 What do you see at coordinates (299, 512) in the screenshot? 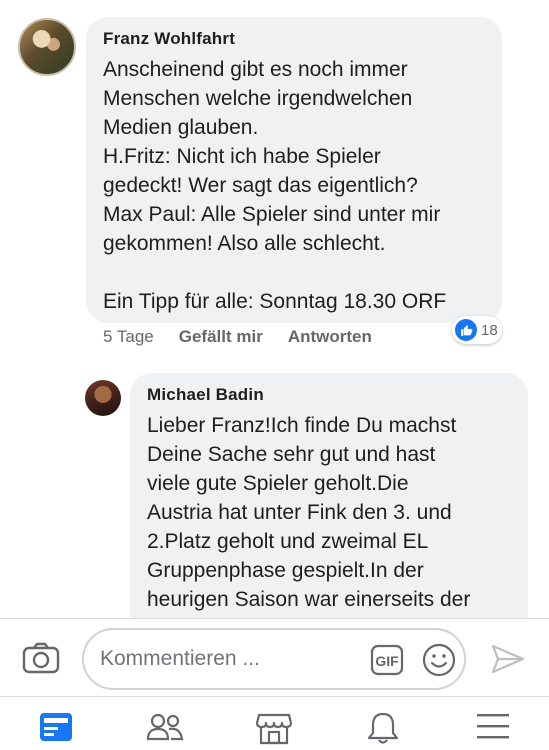
I see `reply-line: Austria hat unter Fink den 3. und` at bounding box center [299, 512].